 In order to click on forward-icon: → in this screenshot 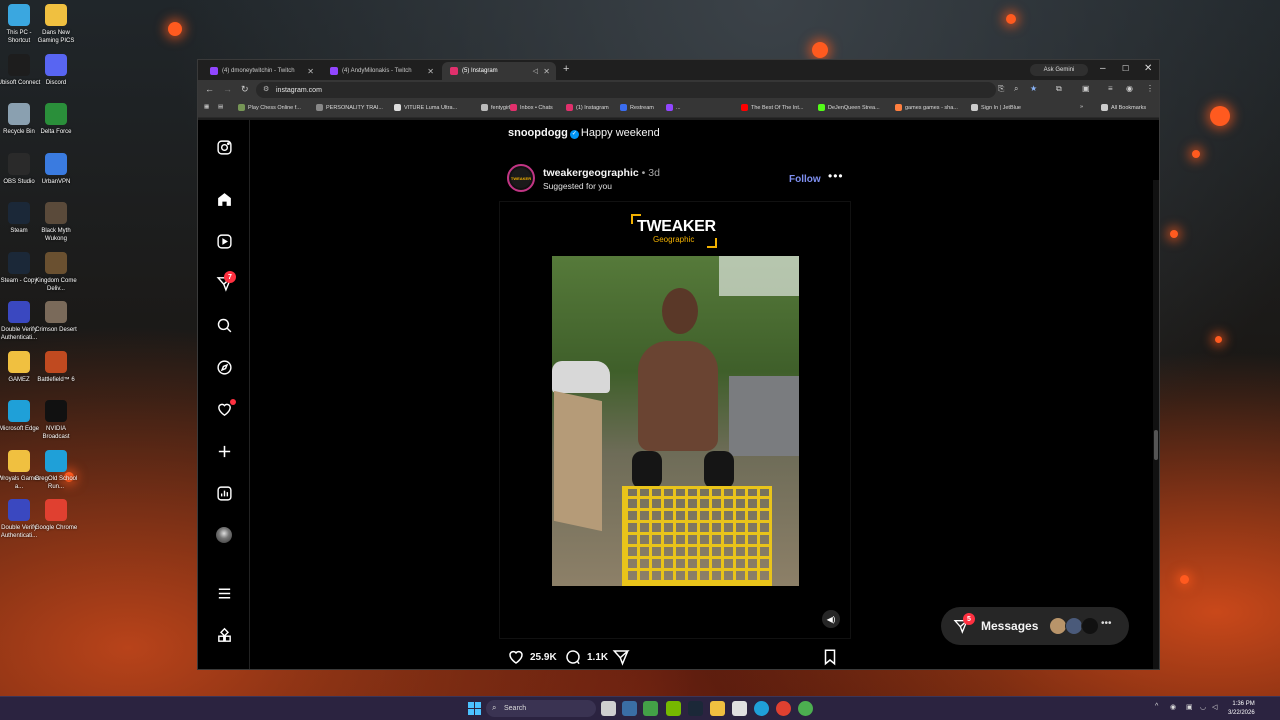, I will do `click(227, 89)`.